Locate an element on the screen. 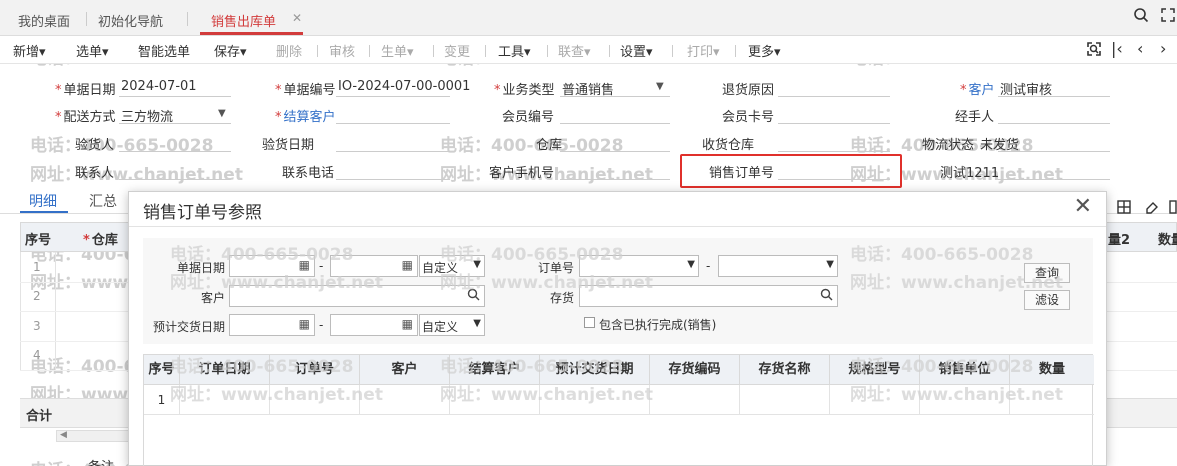  horizontal-scrollbar is located at coordinates (93, 436).